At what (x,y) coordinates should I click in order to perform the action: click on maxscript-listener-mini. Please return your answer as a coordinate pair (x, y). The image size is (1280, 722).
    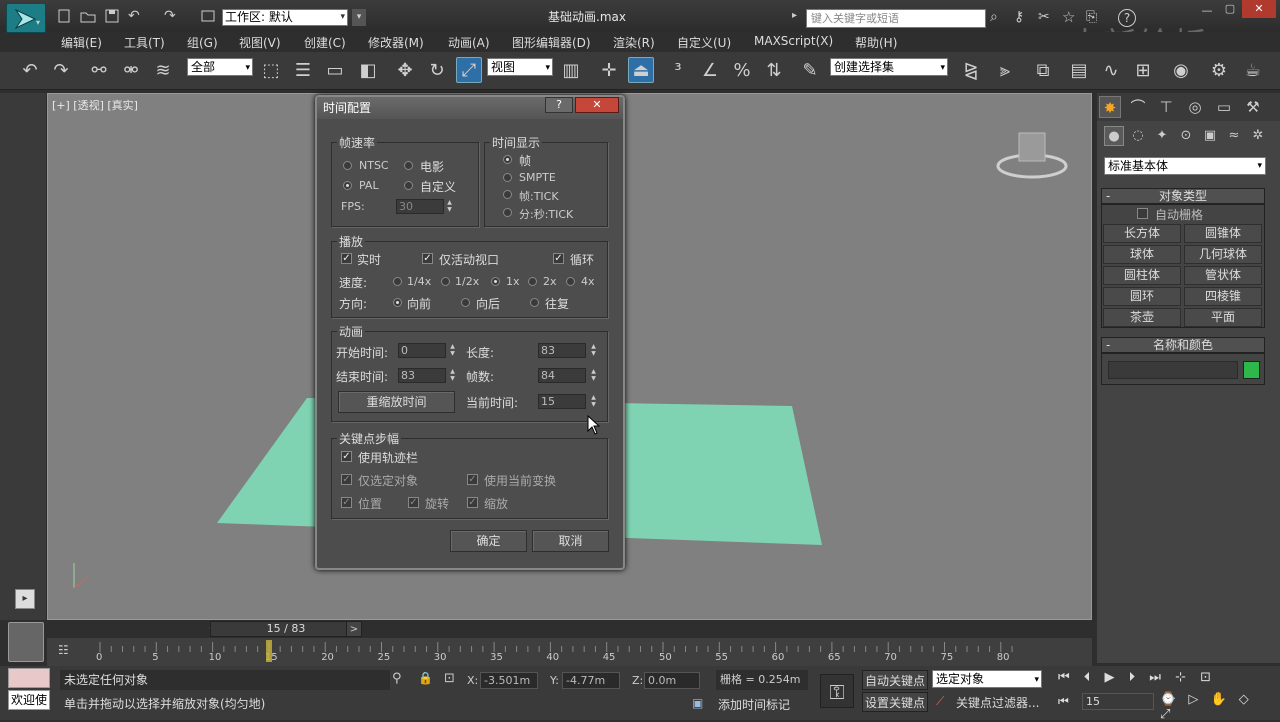
    Looking at the image, I should click on (29, 678).